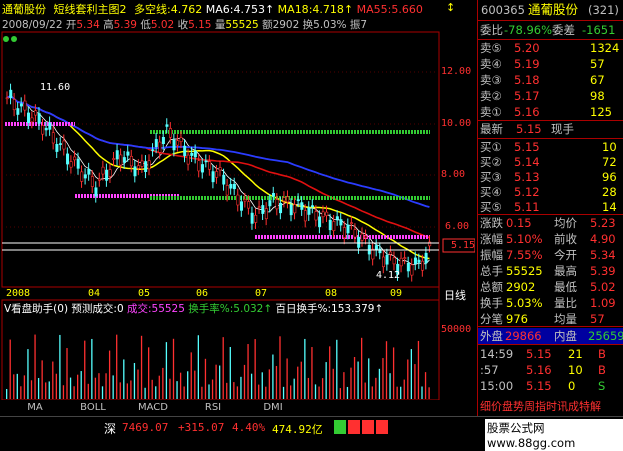  Describe the element at coordinates (491, 80) in the screenshot. I see `sell-level-label: 卖③` at that location.